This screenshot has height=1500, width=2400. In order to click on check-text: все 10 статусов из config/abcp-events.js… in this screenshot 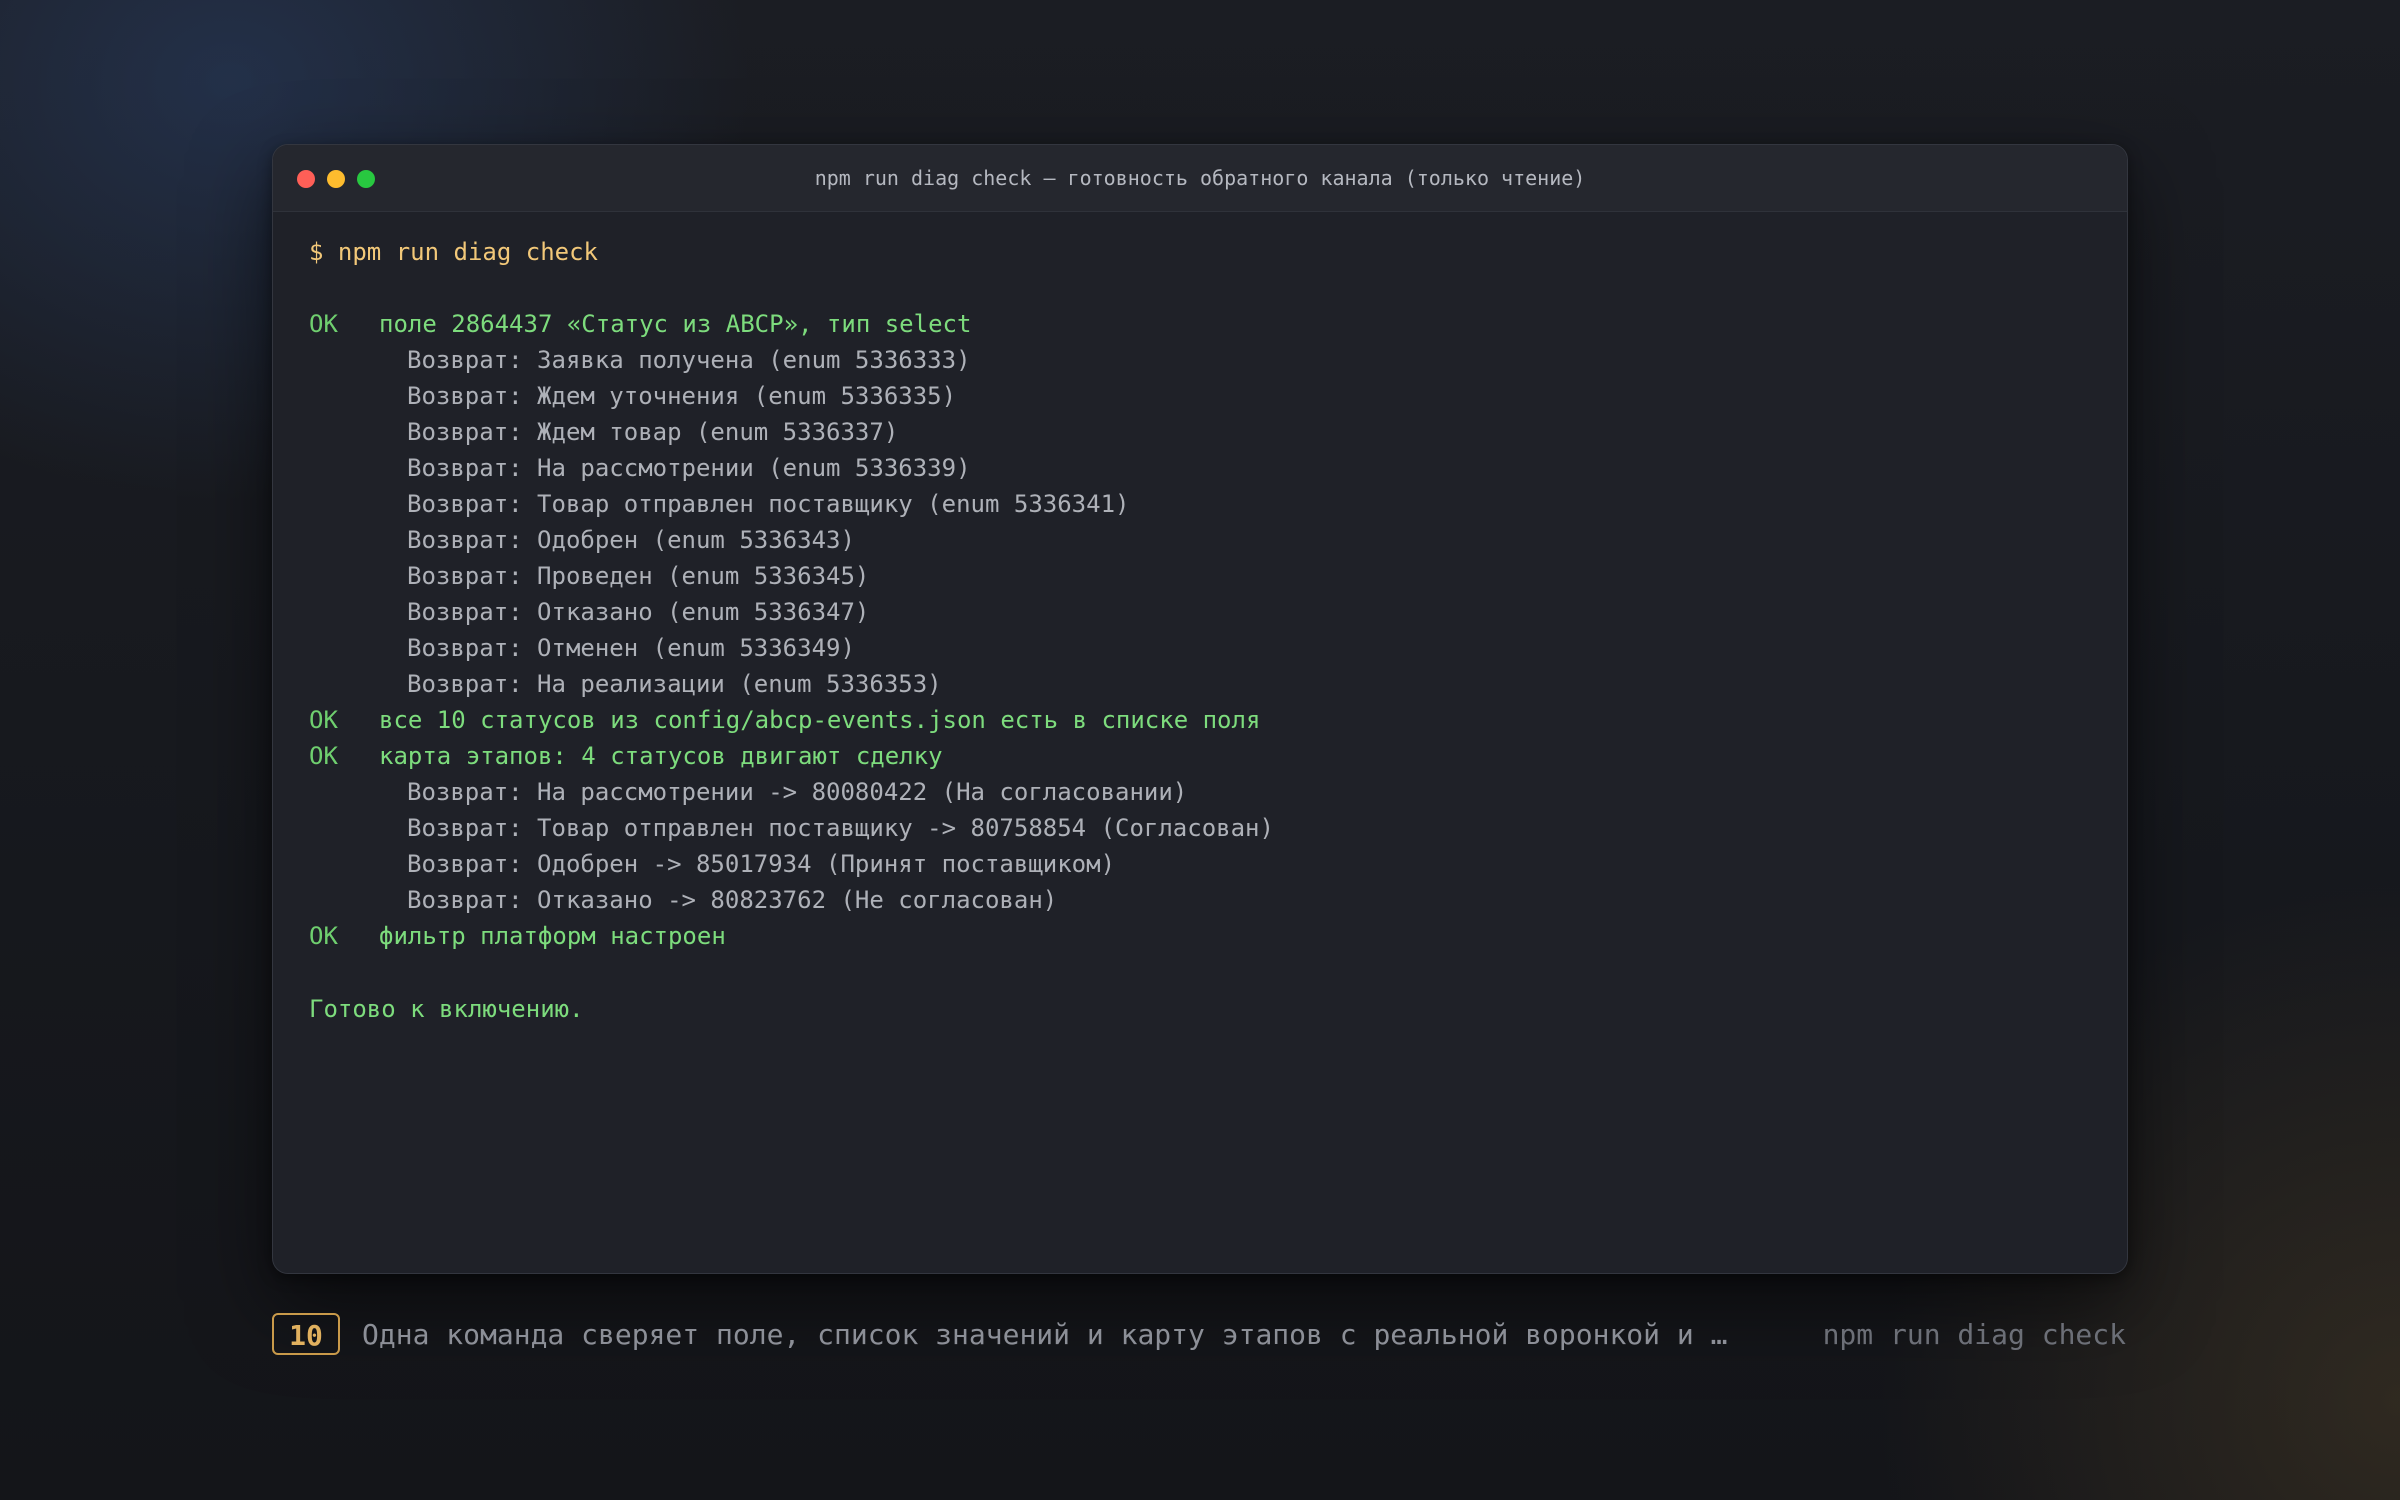, I will do `click(820, 720)`.